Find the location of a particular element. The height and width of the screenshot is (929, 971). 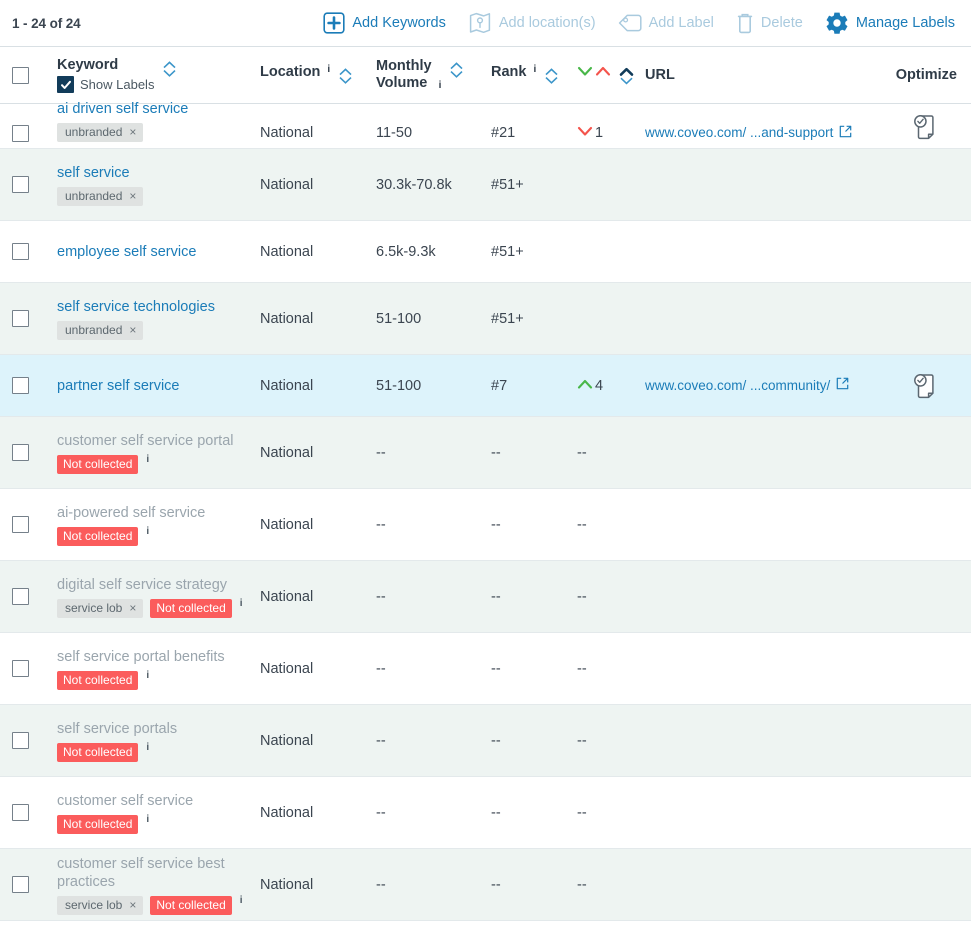

rank-up-arrow-icon is located at coordinates (585, 386).